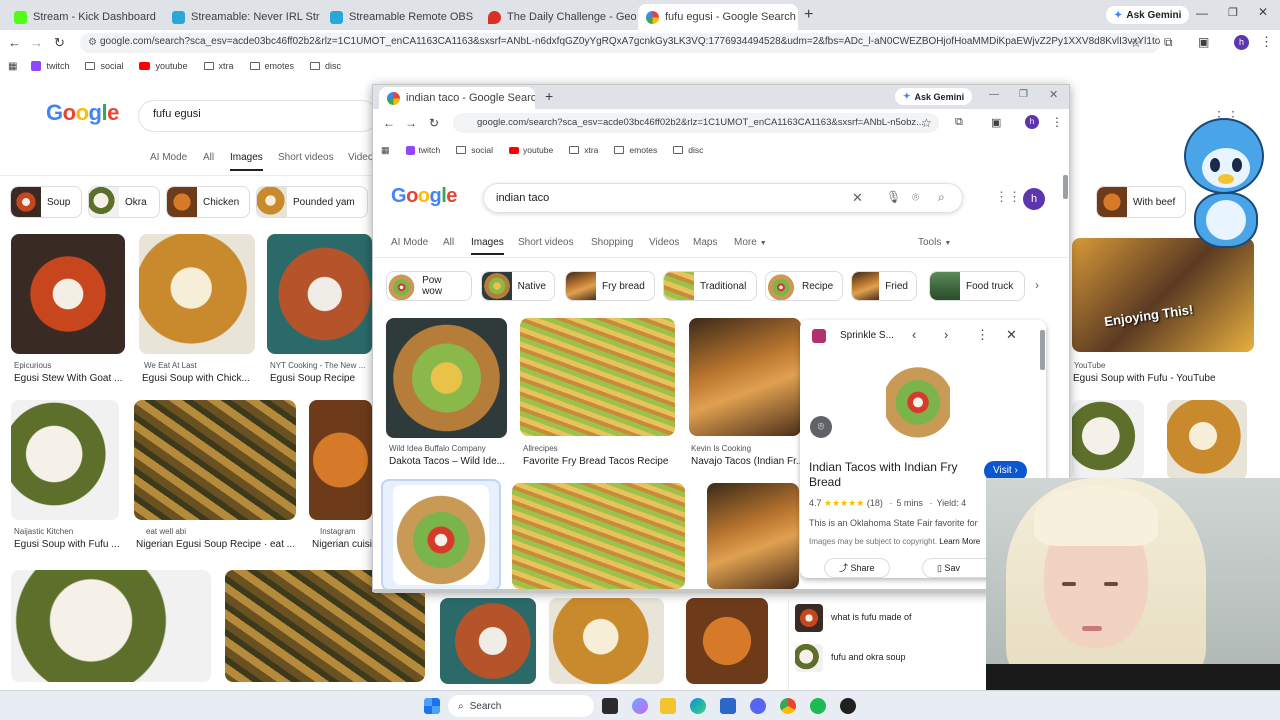 The image size is (1280, 720). What do you see at coordinates (258, 116) in the screenshot?
I see `search-input: fufu egusi` at bounding box center [258, 116].